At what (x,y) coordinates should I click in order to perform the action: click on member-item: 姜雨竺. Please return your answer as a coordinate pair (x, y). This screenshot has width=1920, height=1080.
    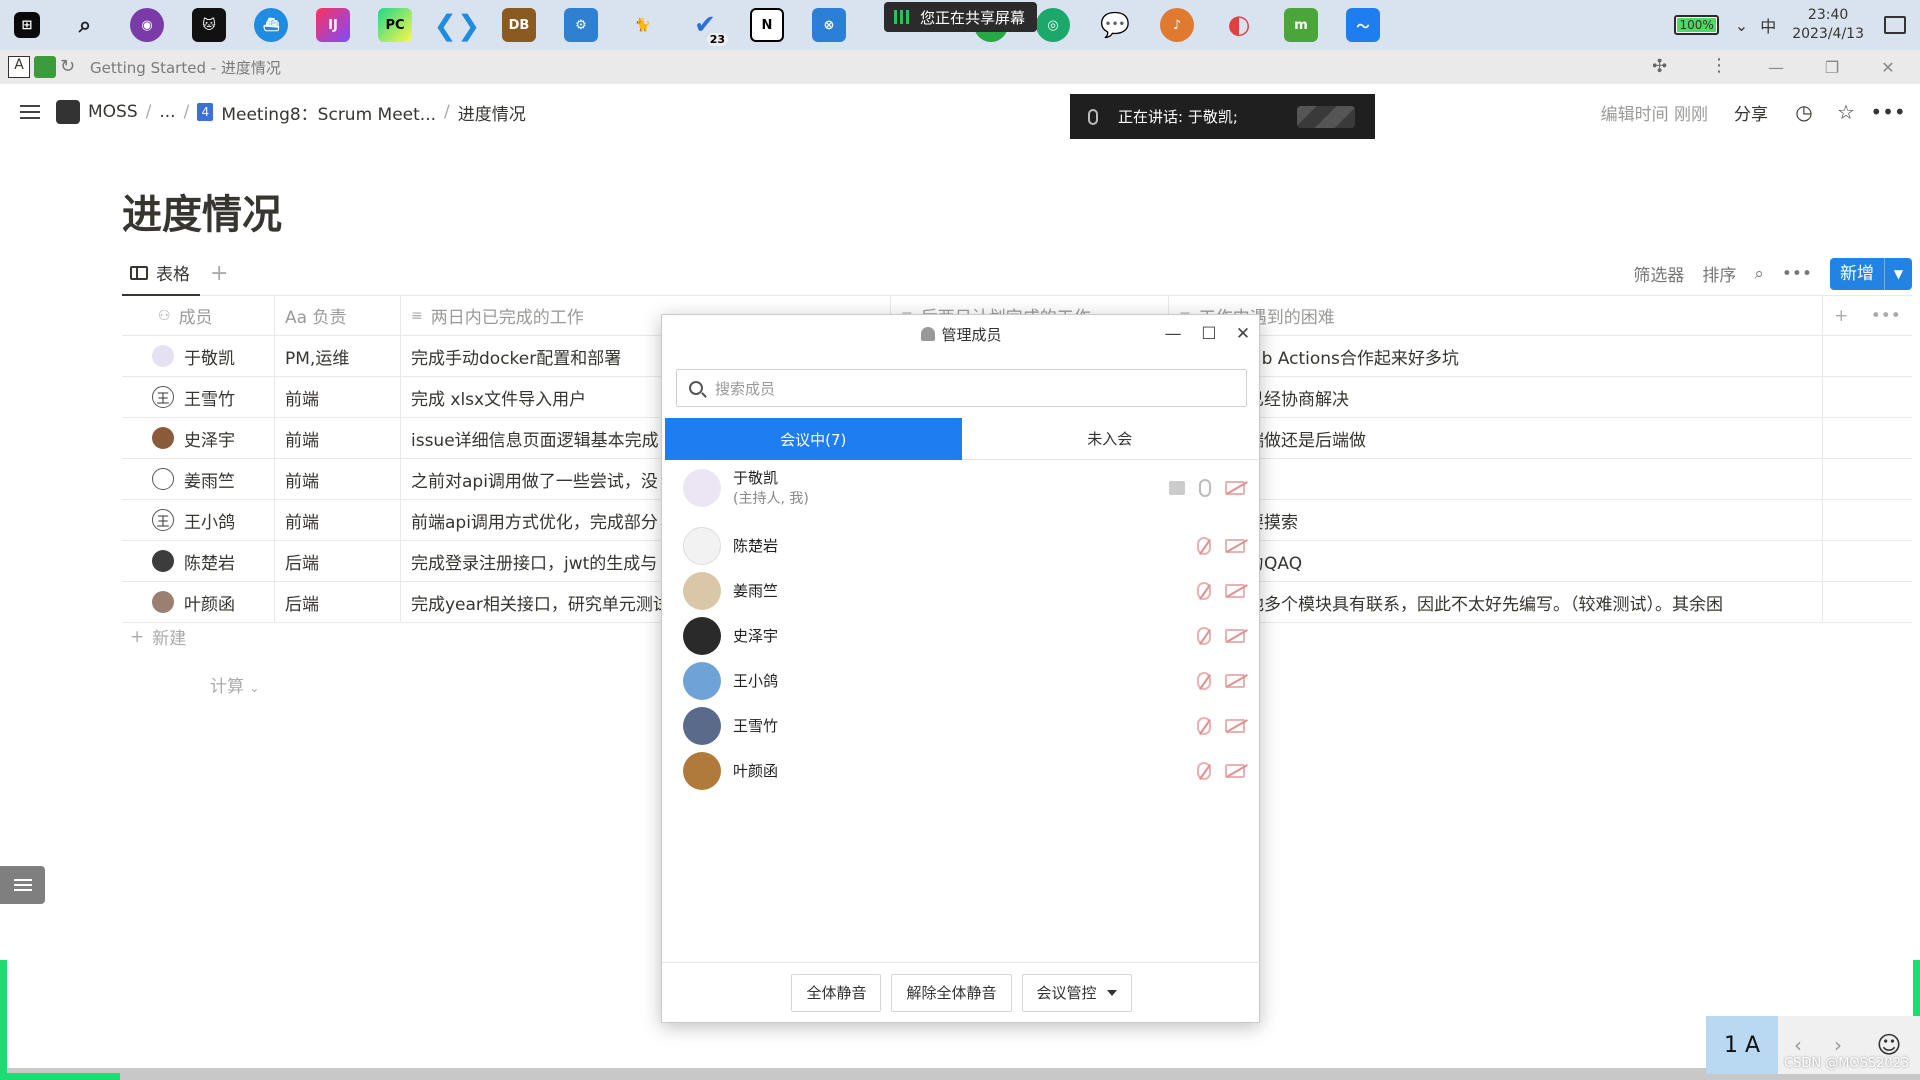
    Looking at the image, I should click on (961, 591).